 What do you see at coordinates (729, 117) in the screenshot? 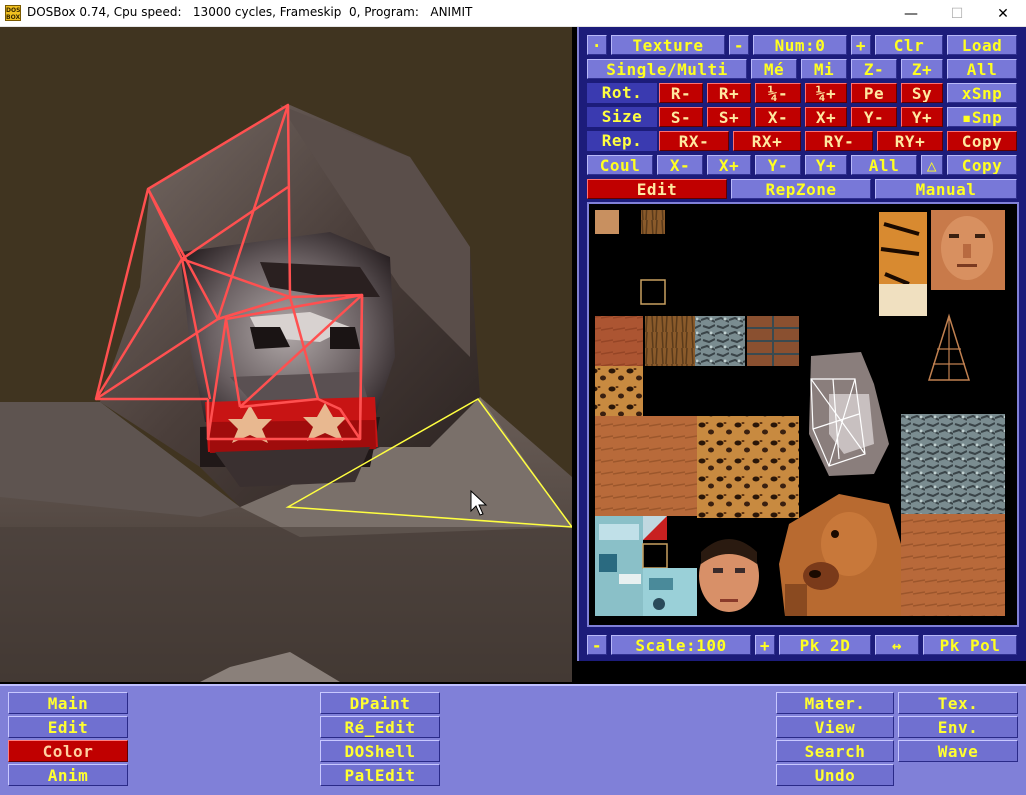
I see `s-plus-button: S+` at bounding box center [729, 117].